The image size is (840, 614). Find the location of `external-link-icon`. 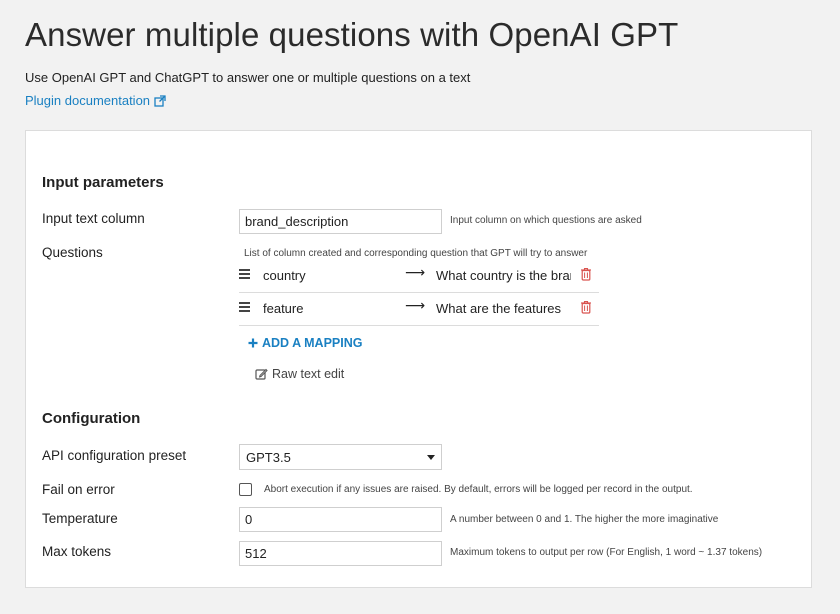

external-link-icon is located at coordinates (160, 100).